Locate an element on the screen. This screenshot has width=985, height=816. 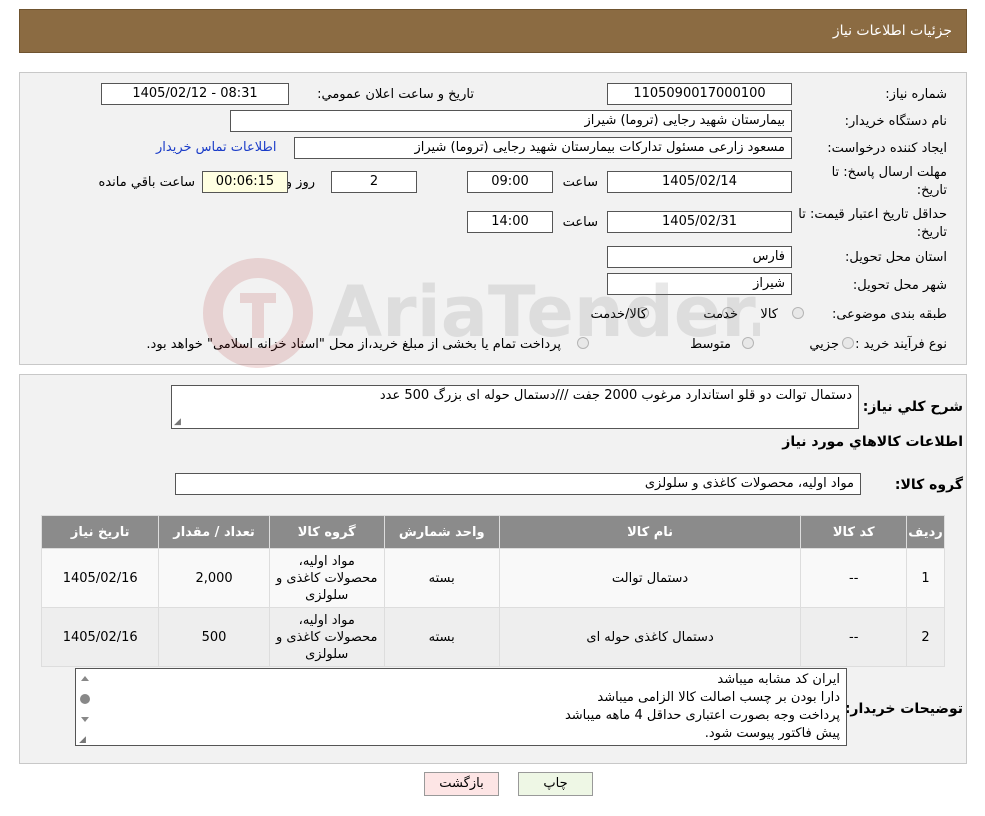
remaining-label: ساعت باقي مانده is located at coordinates (146, 182).